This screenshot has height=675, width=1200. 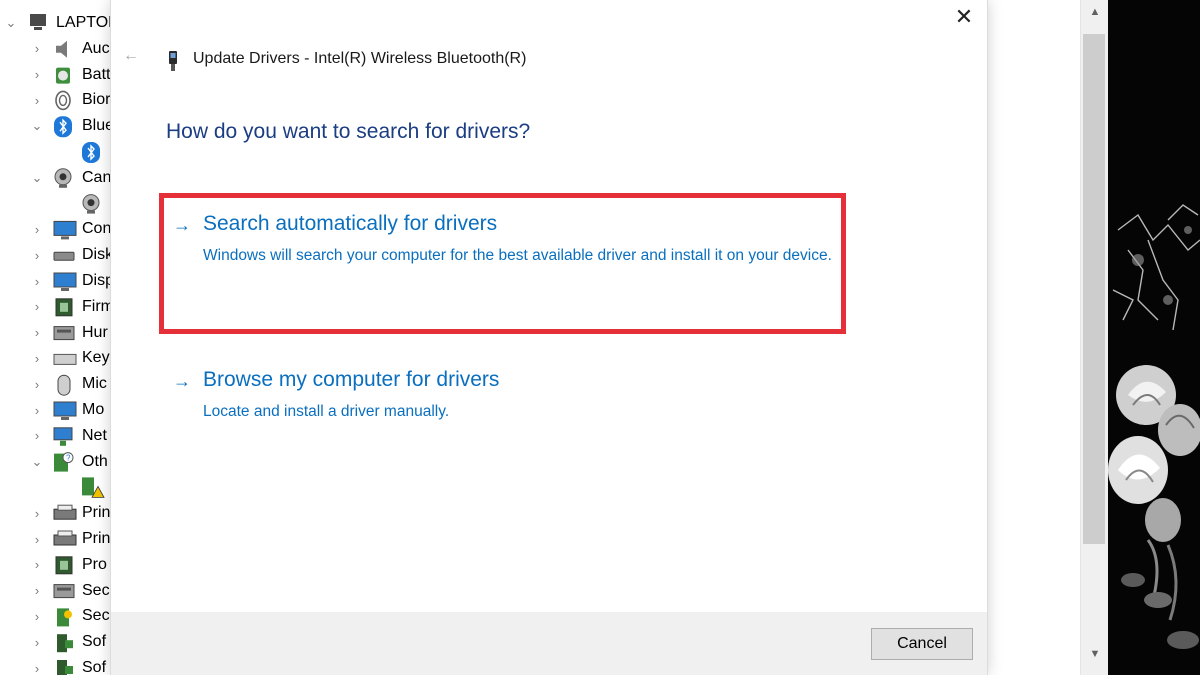 What do you see at coordinates (922, 644) in the screenshot?
I see `cancel-button: Cancel` at bounding box center [922, 644].